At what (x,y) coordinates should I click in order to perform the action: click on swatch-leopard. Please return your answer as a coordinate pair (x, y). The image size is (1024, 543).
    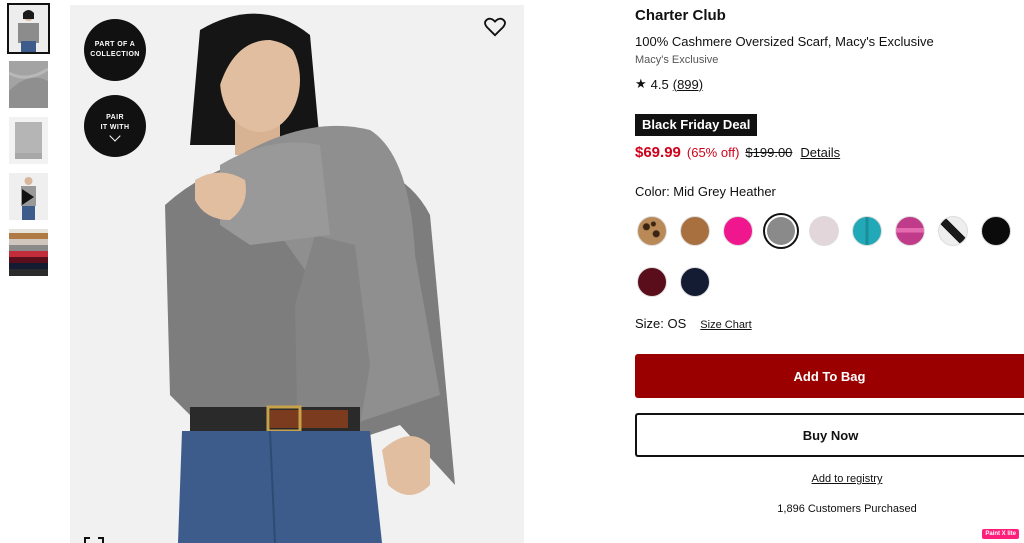
    Looking at the image, I should click on (652, 231).